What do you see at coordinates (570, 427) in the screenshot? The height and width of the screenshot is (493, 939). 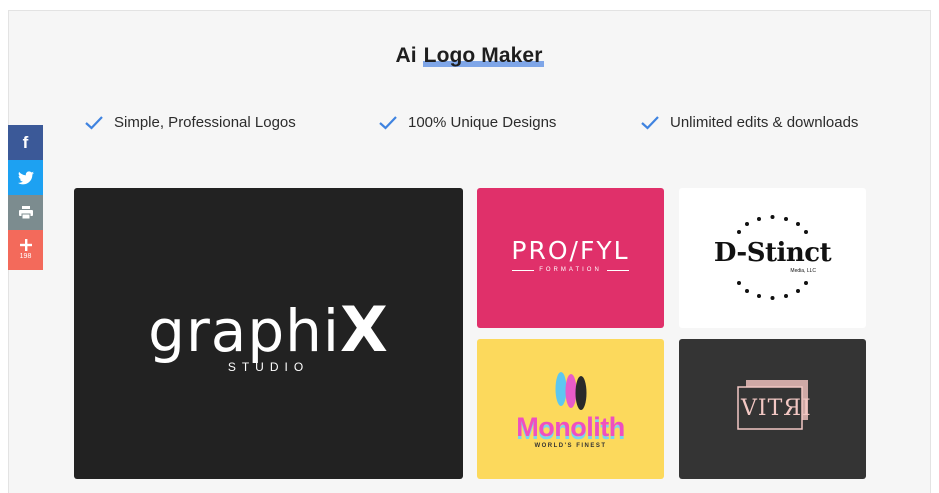 I see `monolith-logo-name: Monolith` at bounding box center [570, 427].